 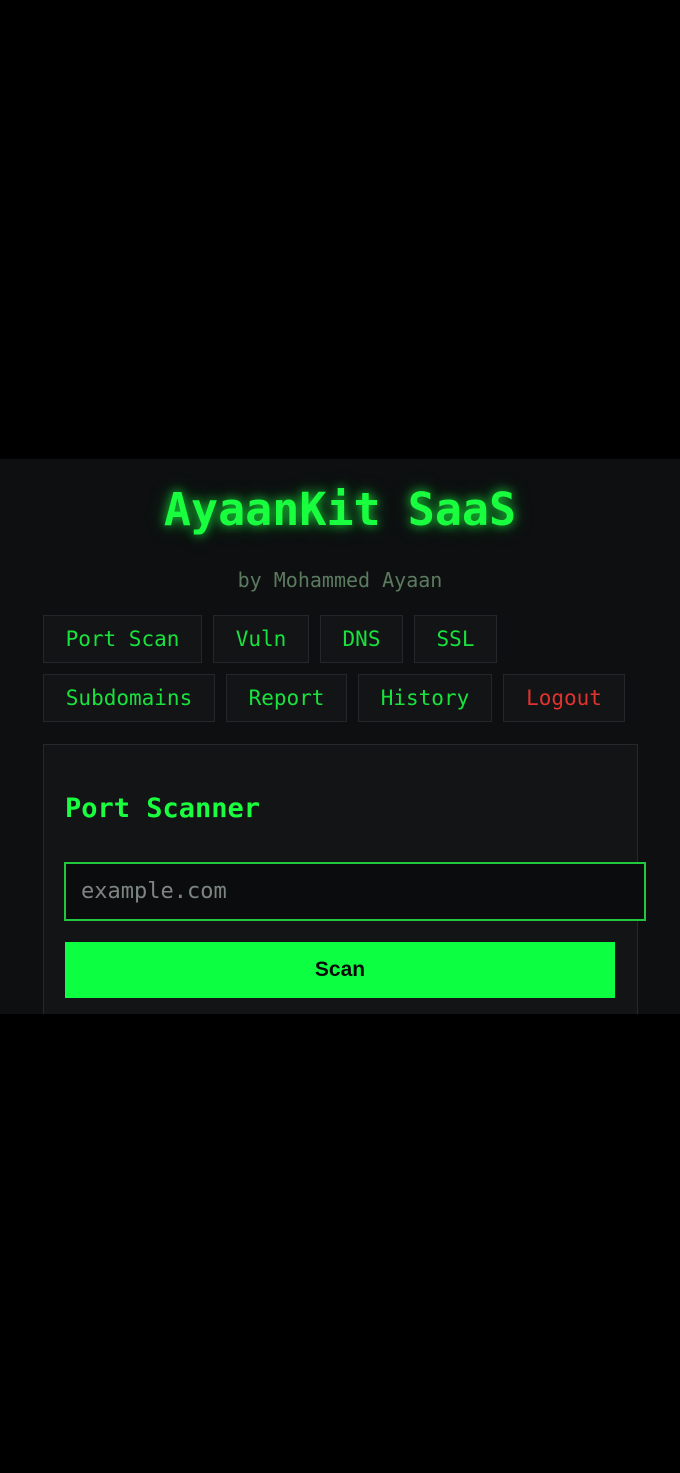 I want to click on nav-subdomains-button: Subdomains, so click(x=129, y=698).